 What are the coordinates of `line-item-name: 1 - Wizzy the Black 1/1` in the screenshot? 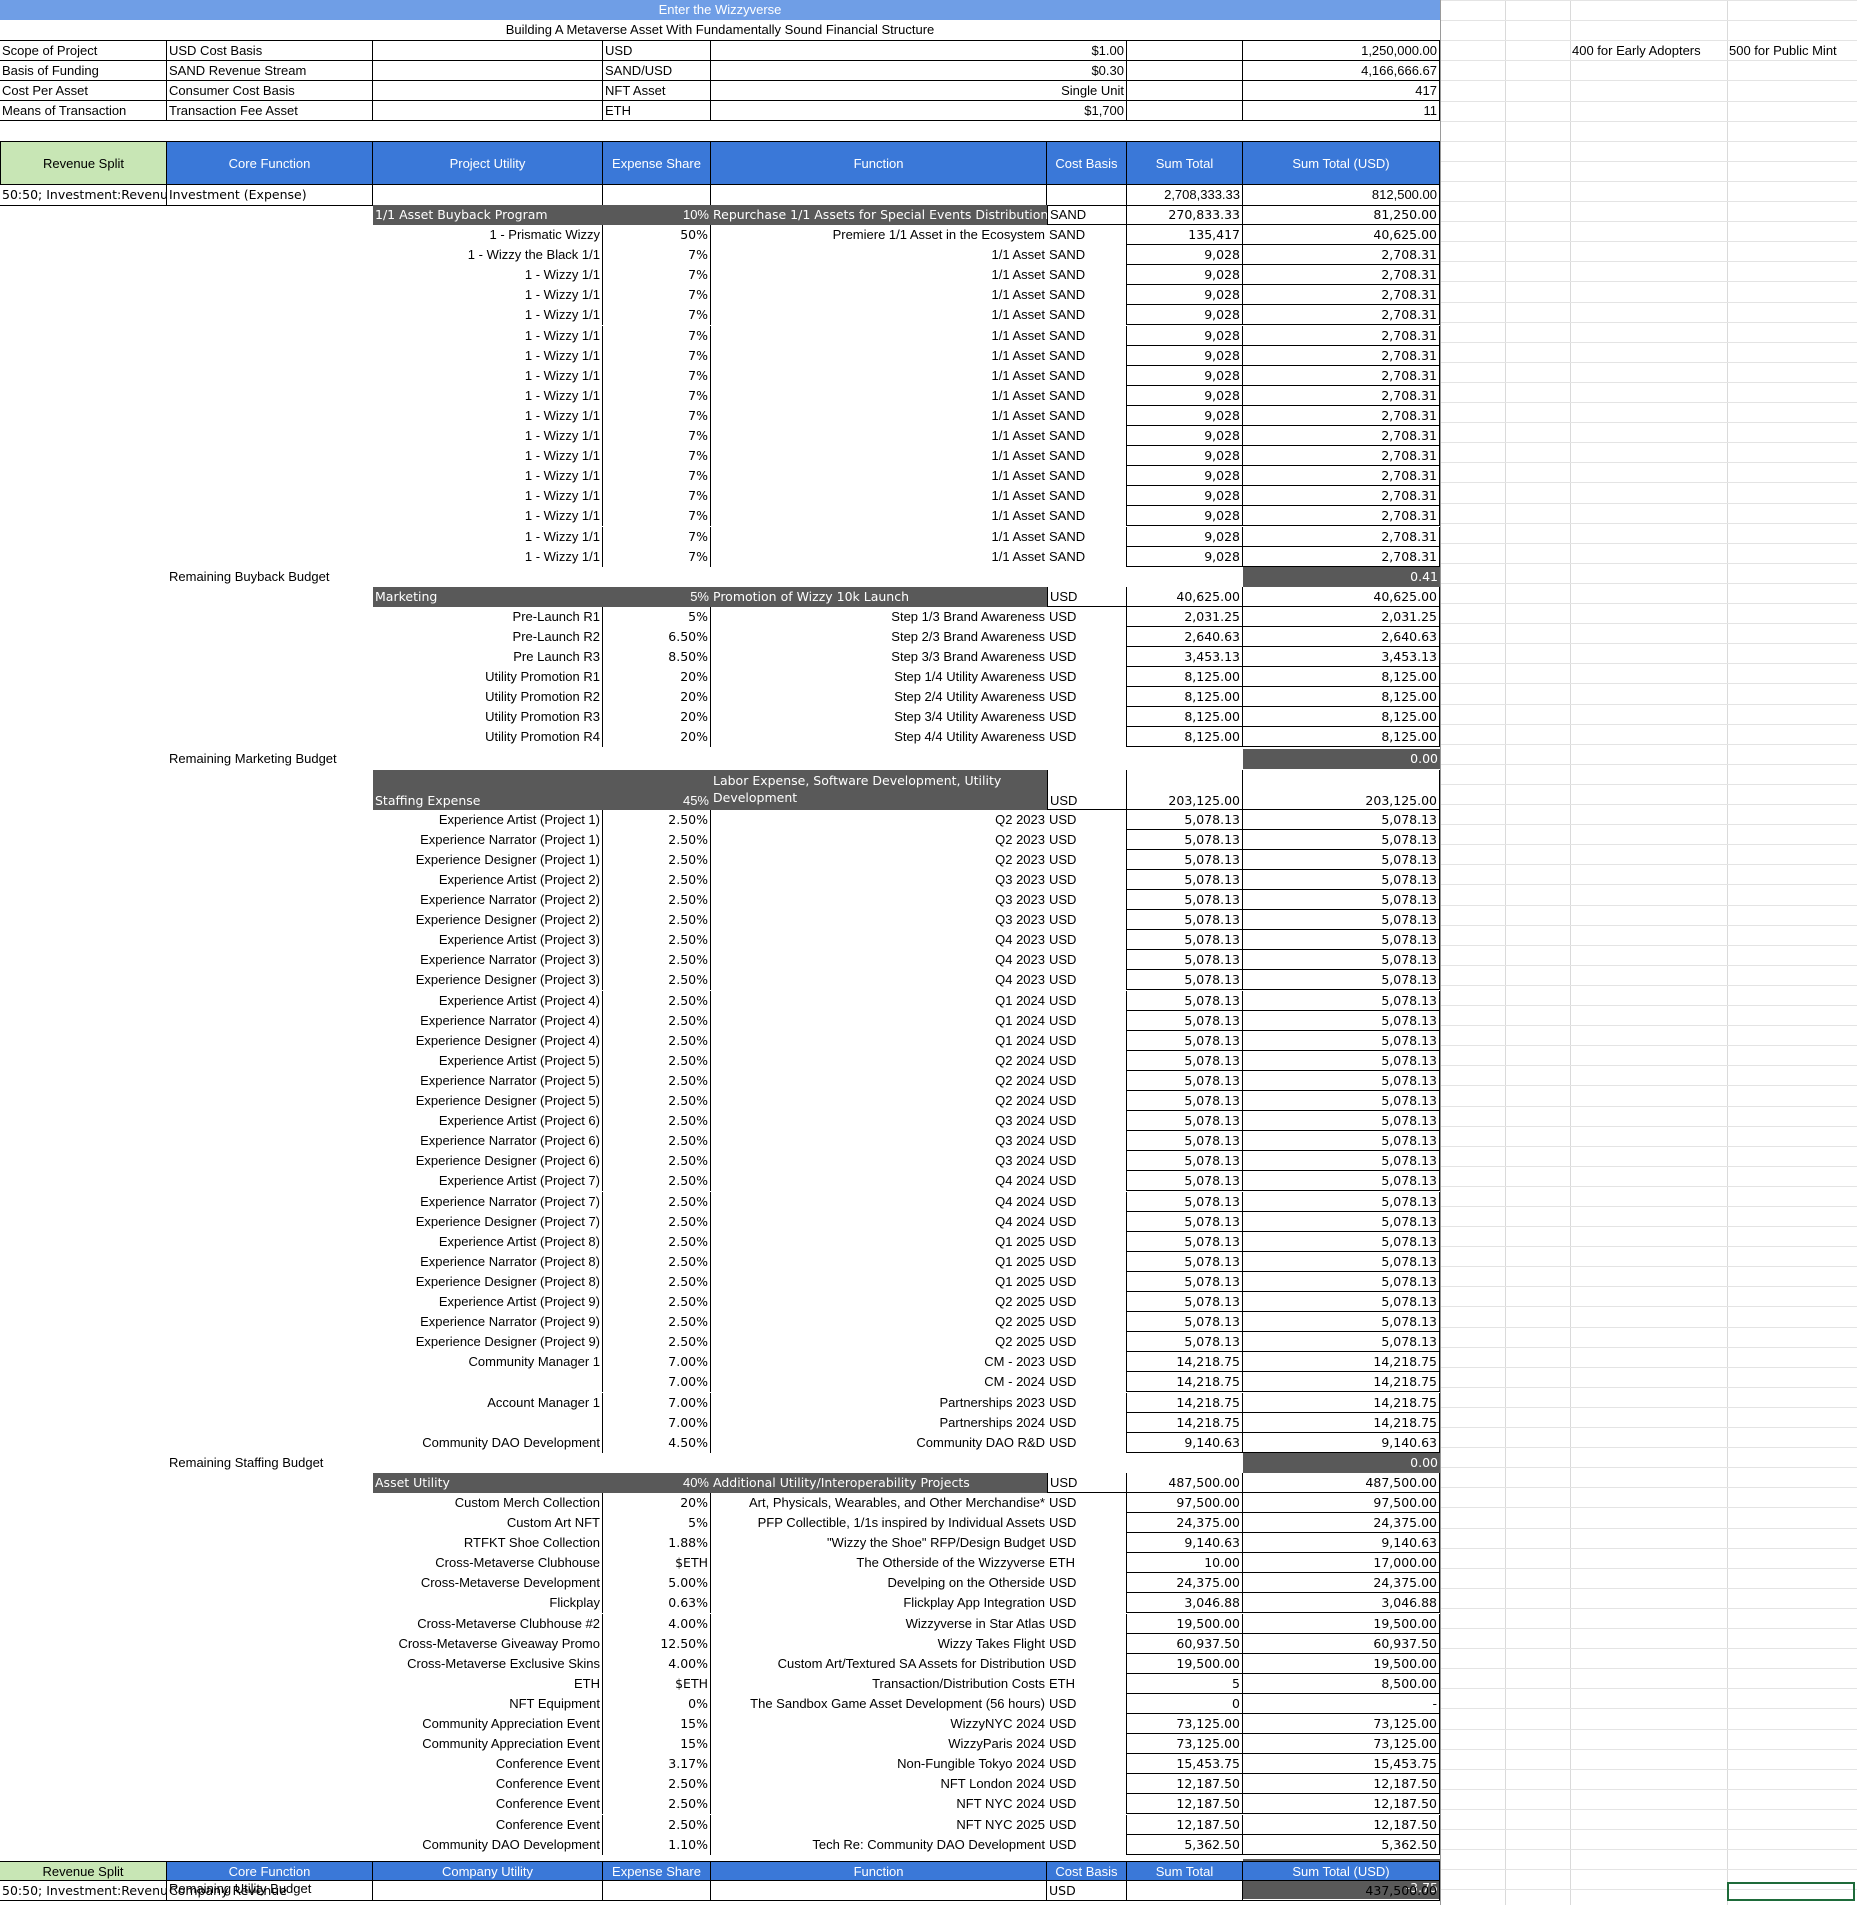 It's located at (488, 255).